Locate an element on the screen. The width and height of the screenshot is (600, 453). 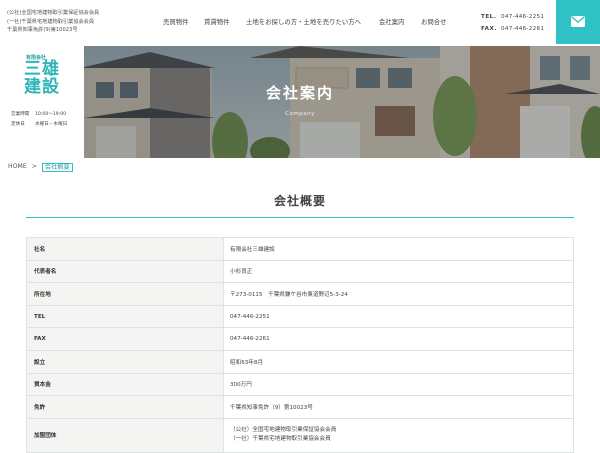
membership-line: （公社）全国宅地建物取引業保証協会会員 is located at coordinates (283, 429).